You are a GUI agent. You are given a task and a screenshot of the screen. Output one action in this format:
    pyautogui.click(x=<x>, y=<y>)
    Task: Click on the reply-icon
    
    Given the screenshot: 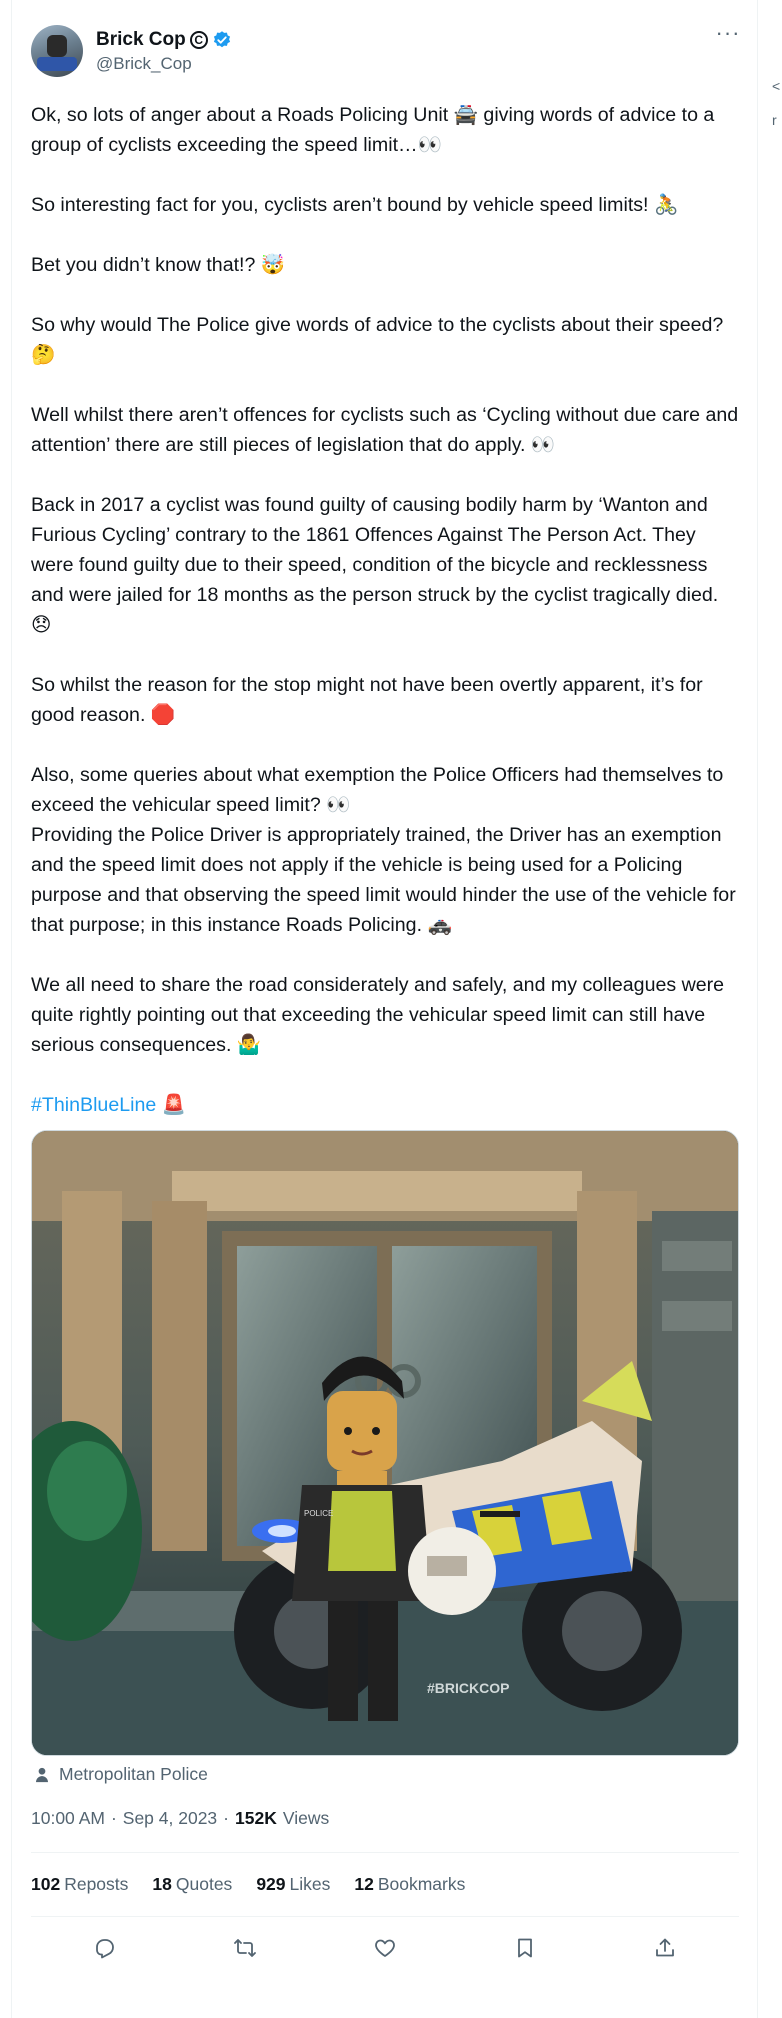 What is the action you would take?
    pyautogui.click(x=105, y=1949)
    